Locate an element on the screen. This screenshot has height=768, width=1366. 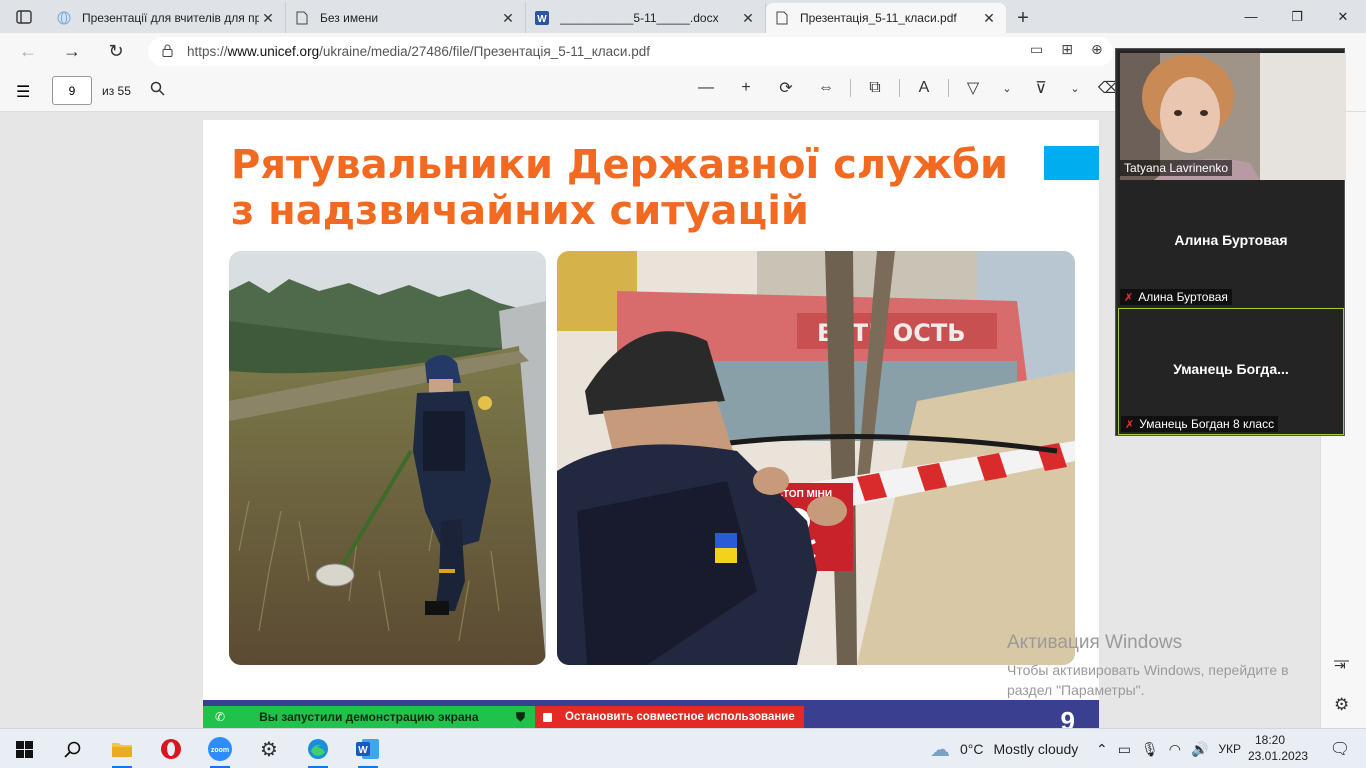
zoom-out-icon: — is located at coordinates (706, 88).